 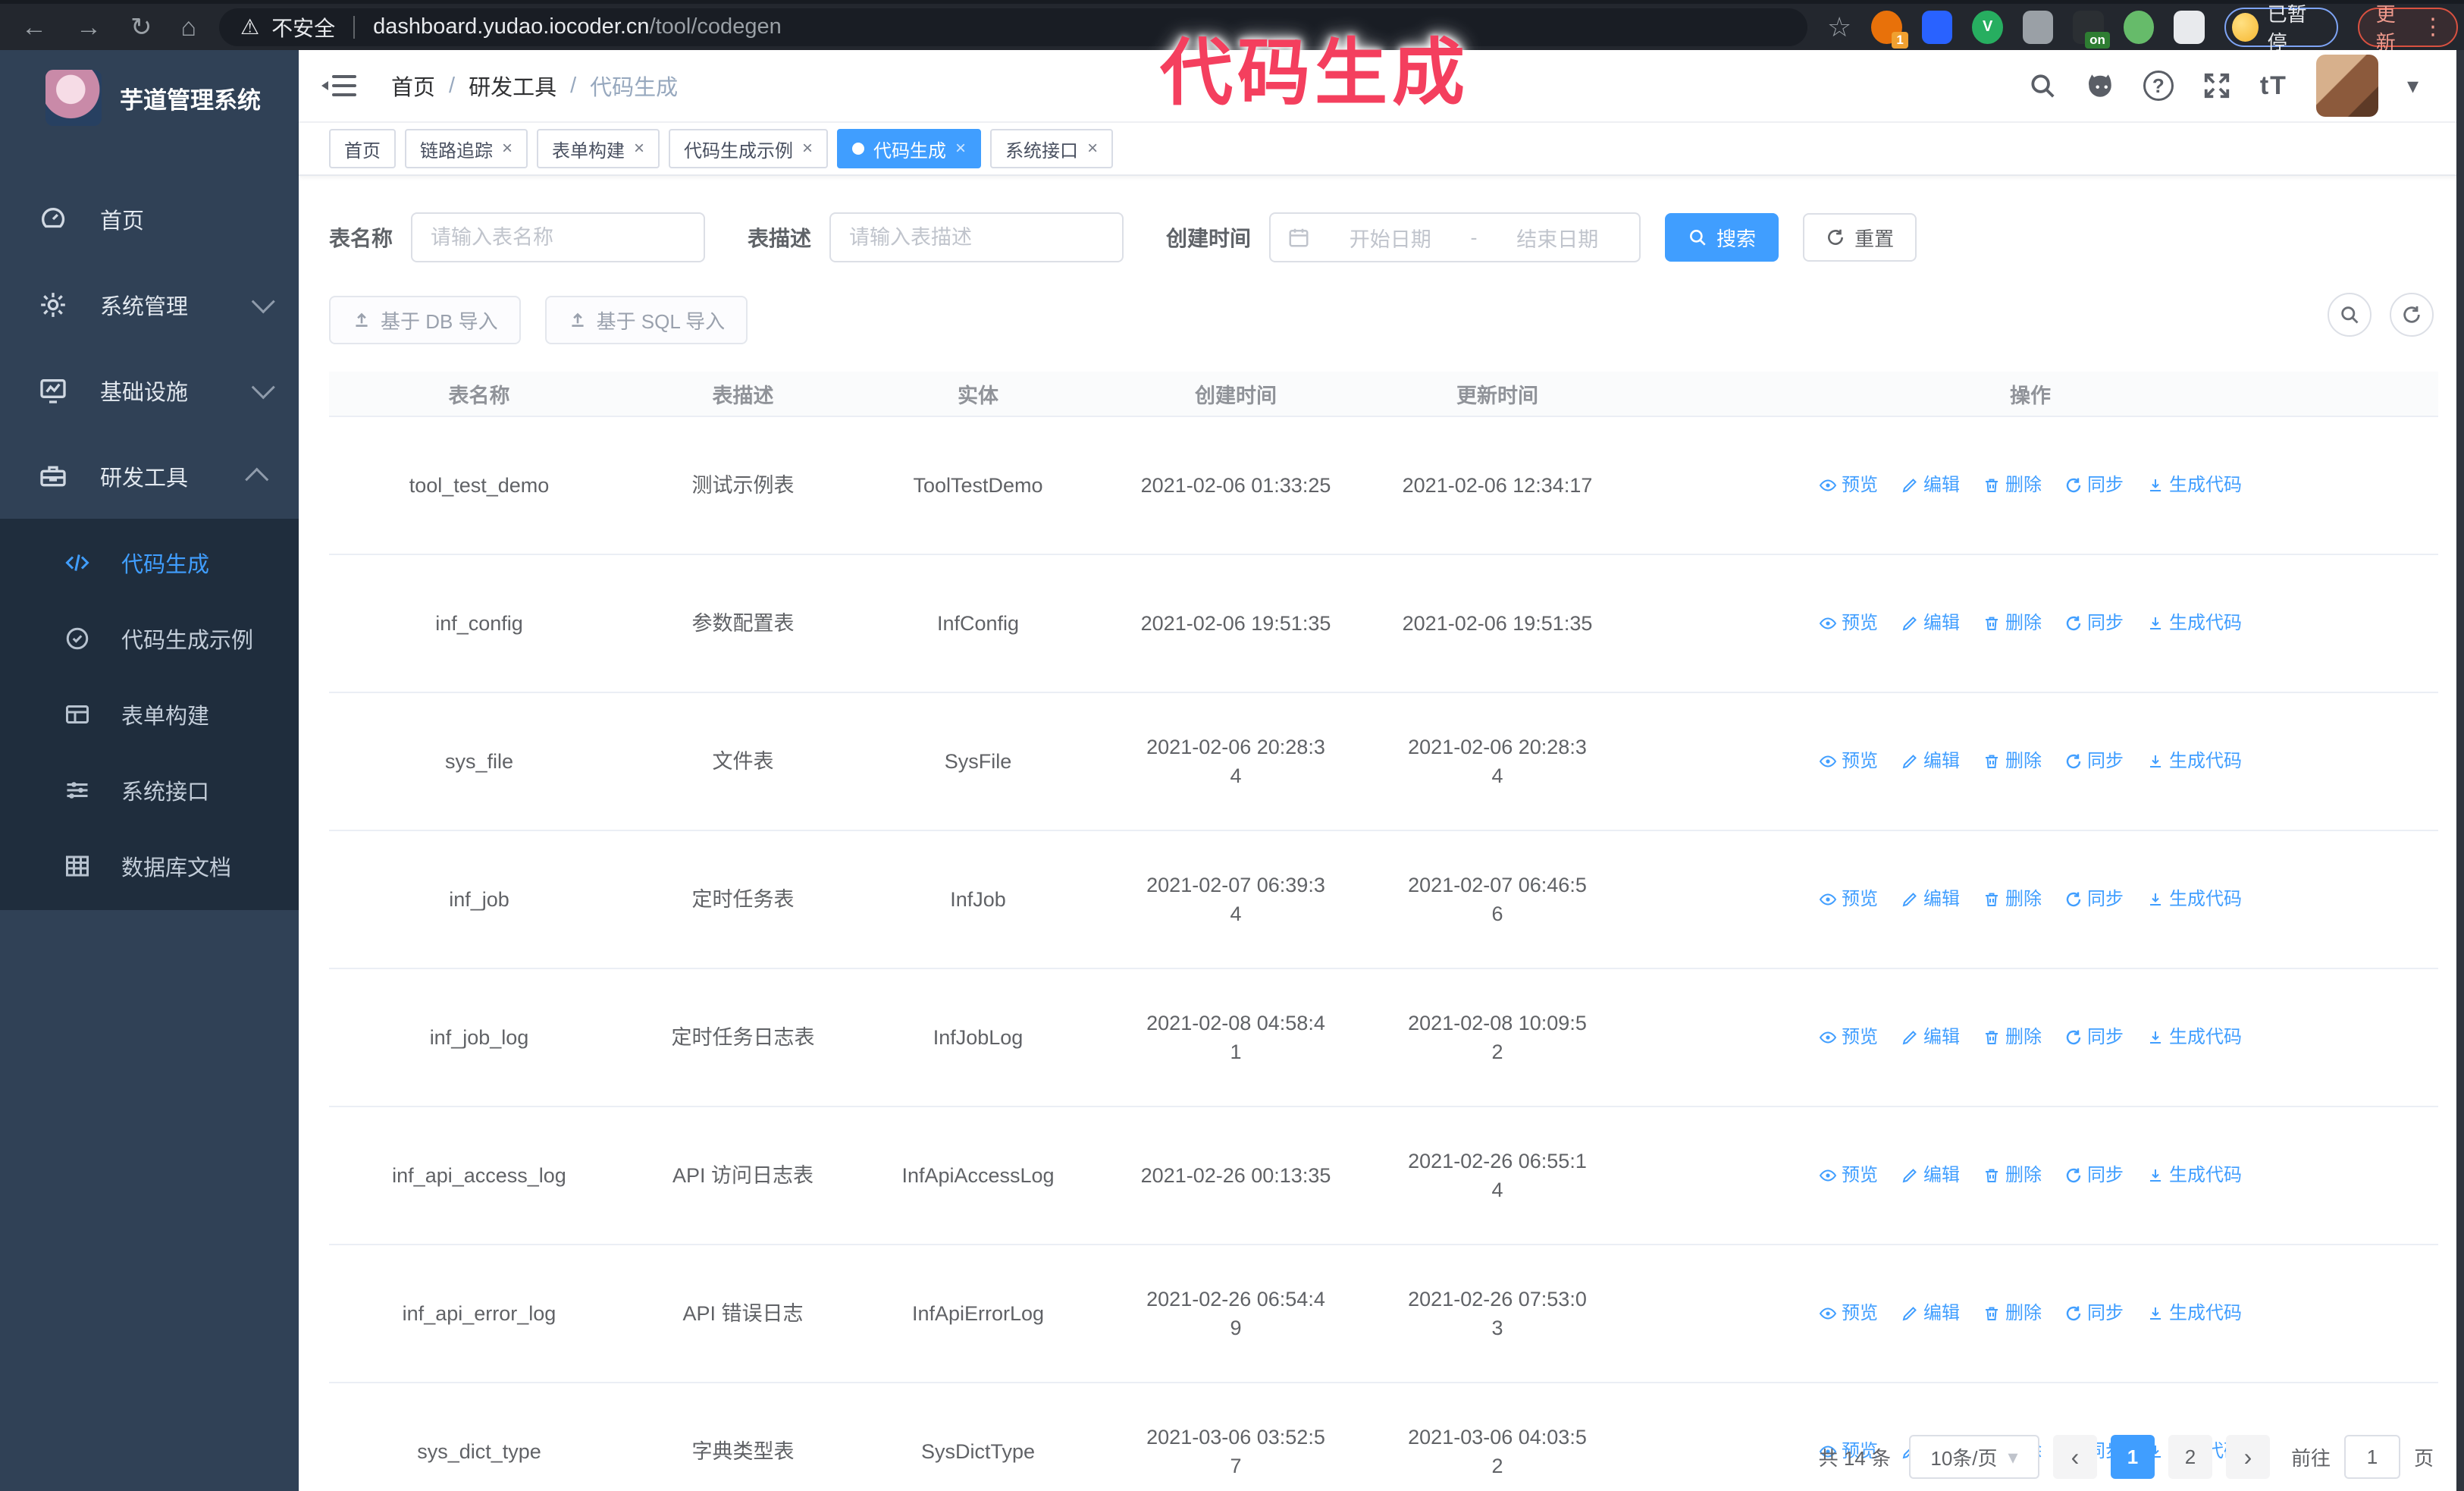 What do you see at coordinates (2413, 86) in the screenshot?
I see `chevron-down-icon` at bounding box center [2413, 86].